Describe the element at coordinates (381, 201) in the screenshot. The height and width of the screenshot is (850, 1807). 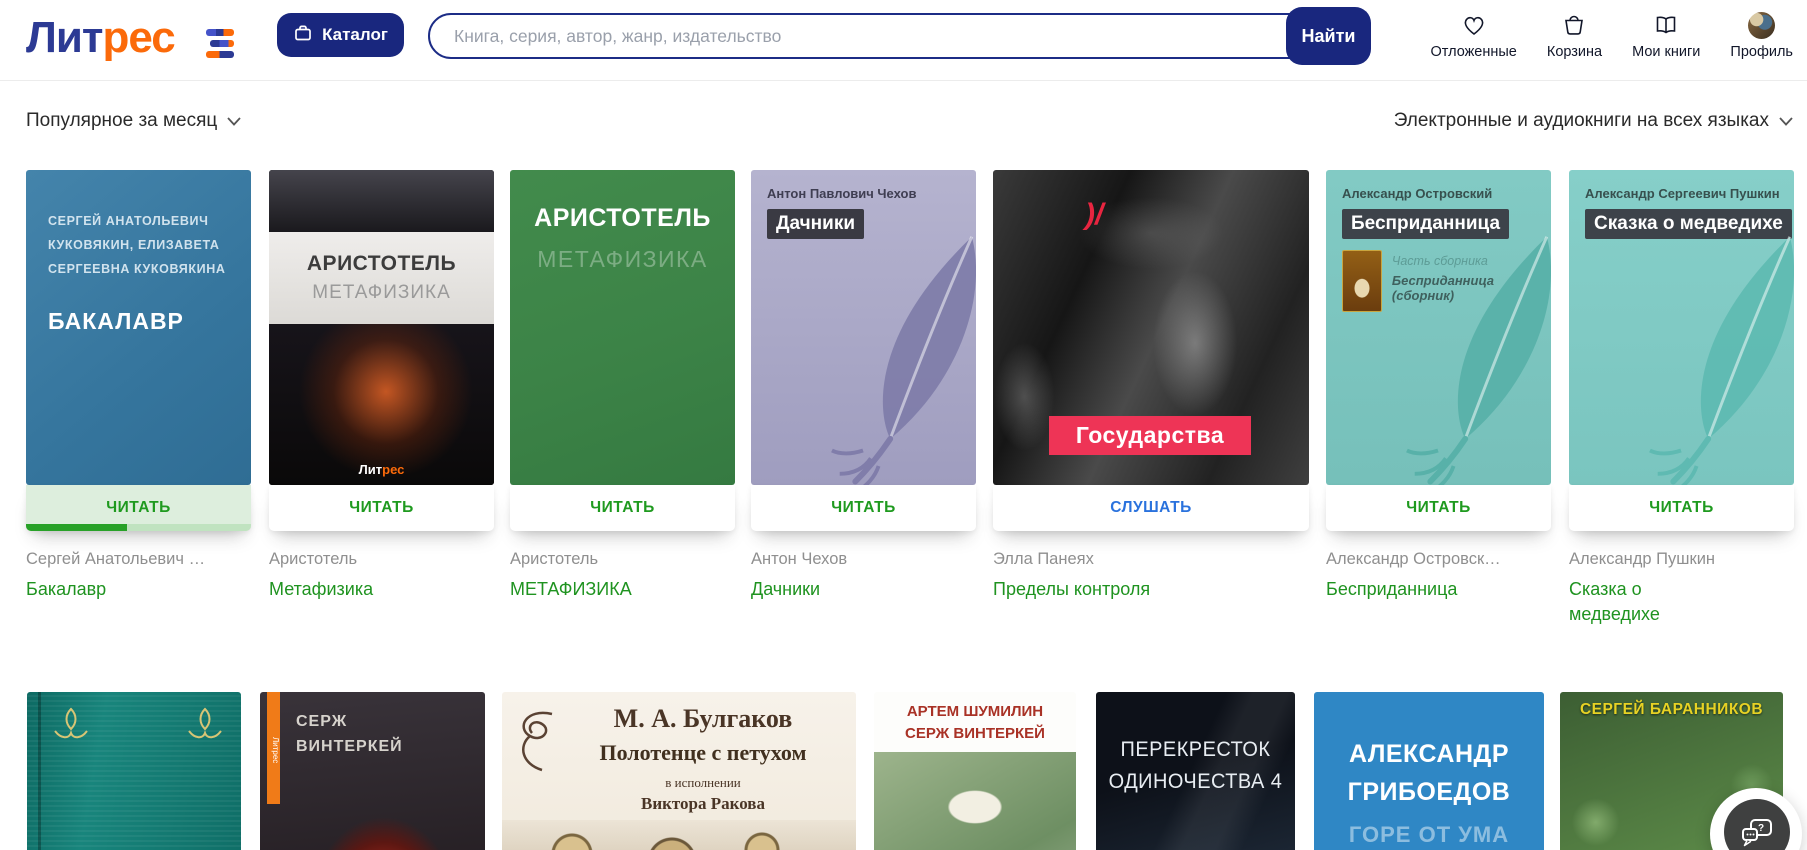
I see `cover-sky` at that location.